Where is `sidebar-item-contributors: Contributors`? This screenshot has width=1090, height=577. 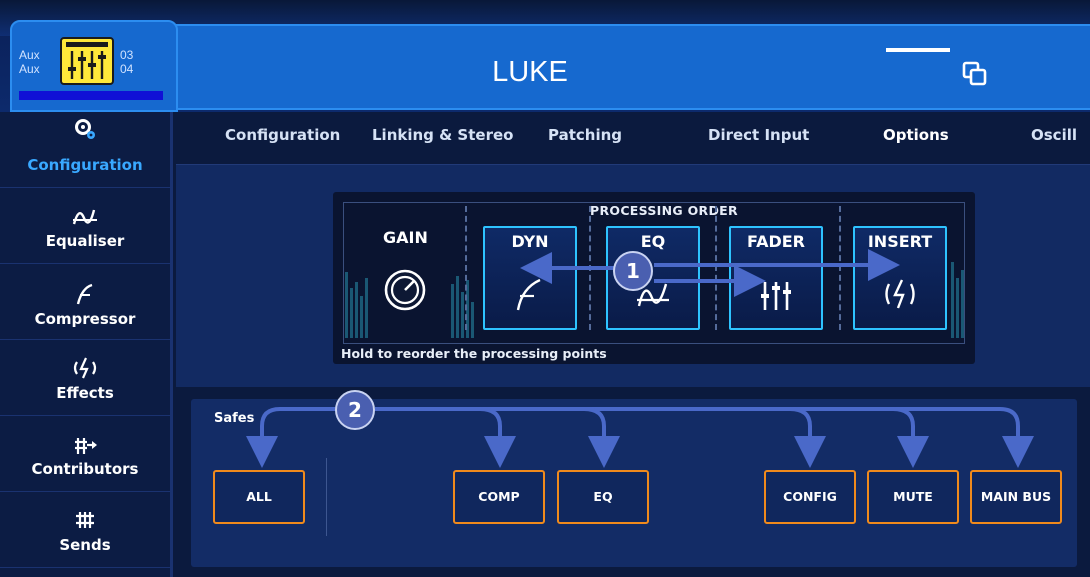
sidebar-item-contributors: Contributors is located at coordinates (85, 454).